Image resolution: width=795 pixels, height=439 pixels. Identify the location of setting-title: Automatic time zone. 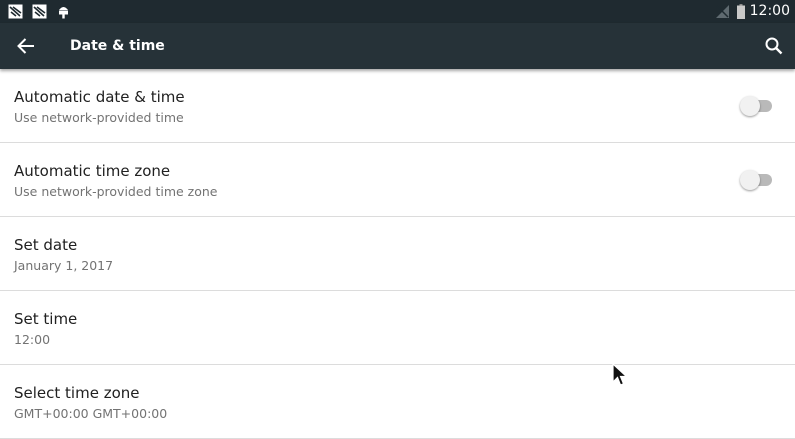
(92, 171).